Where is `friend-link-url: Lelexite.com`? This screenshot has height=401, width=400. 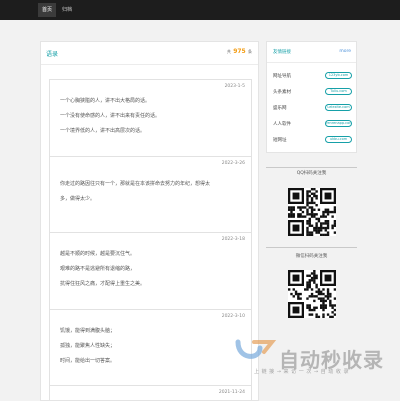 friend-link-url: Lelexite.com is located at coordinates (338, 107).